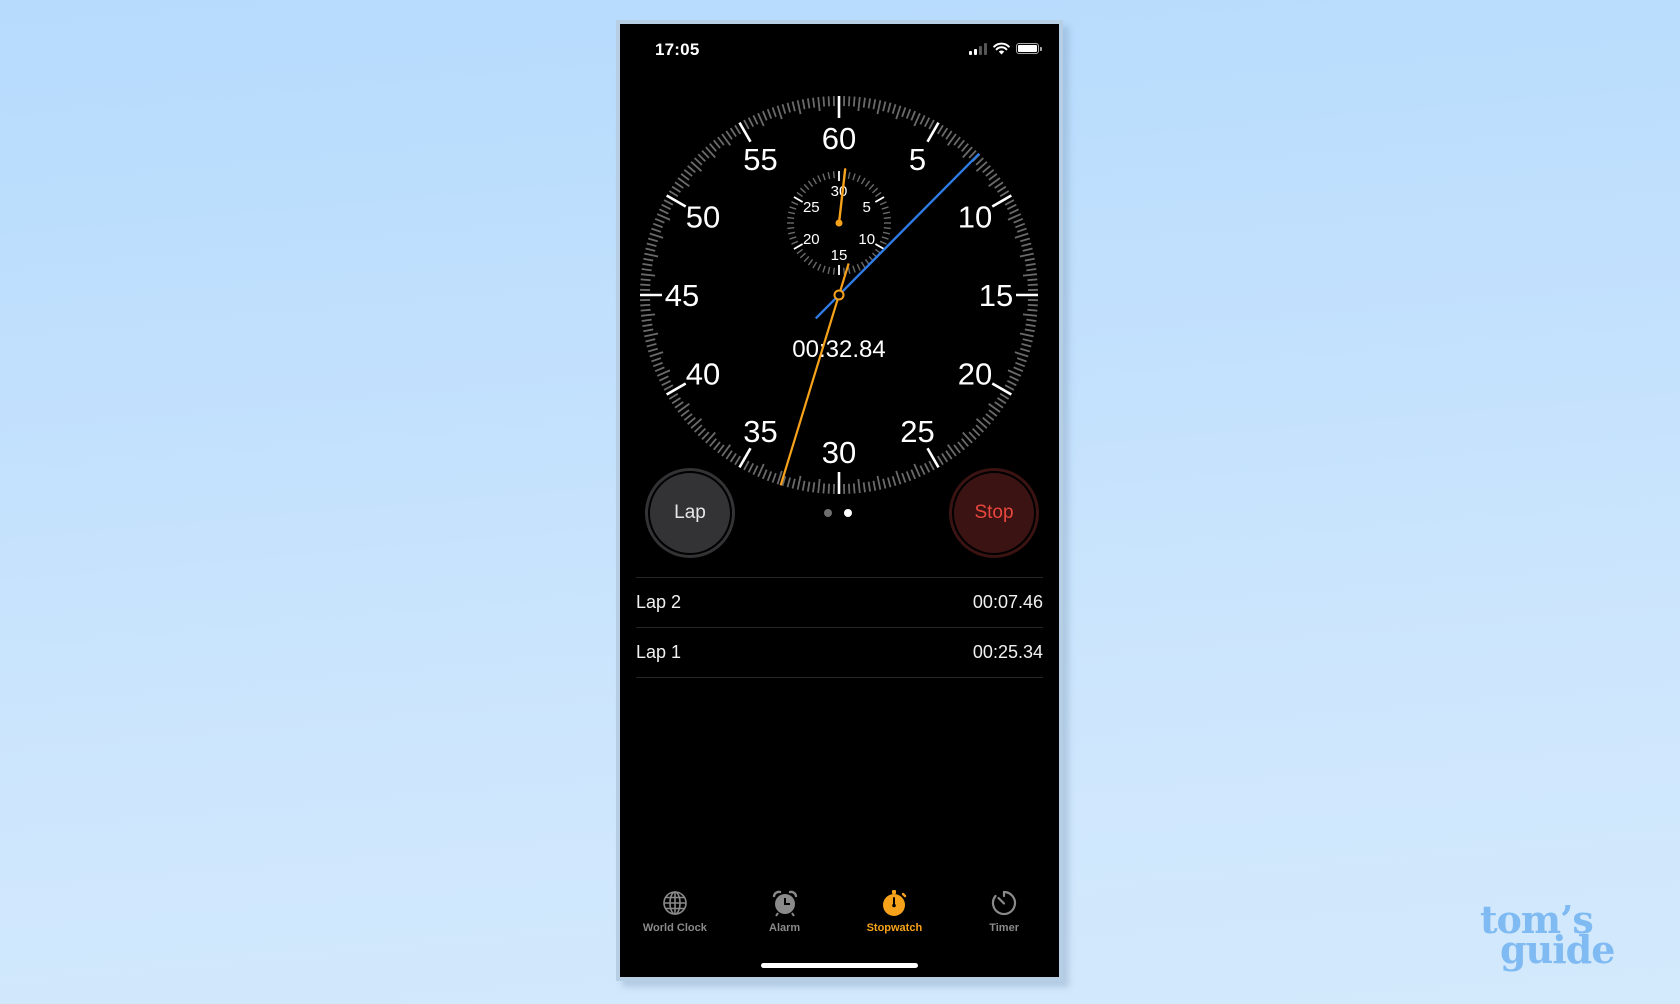 The height and width of the screenshot is (1004, 1680). Describe the element at coordinates (785, 903) in the screenshot. I see `alarm-clock-icon` at that location.